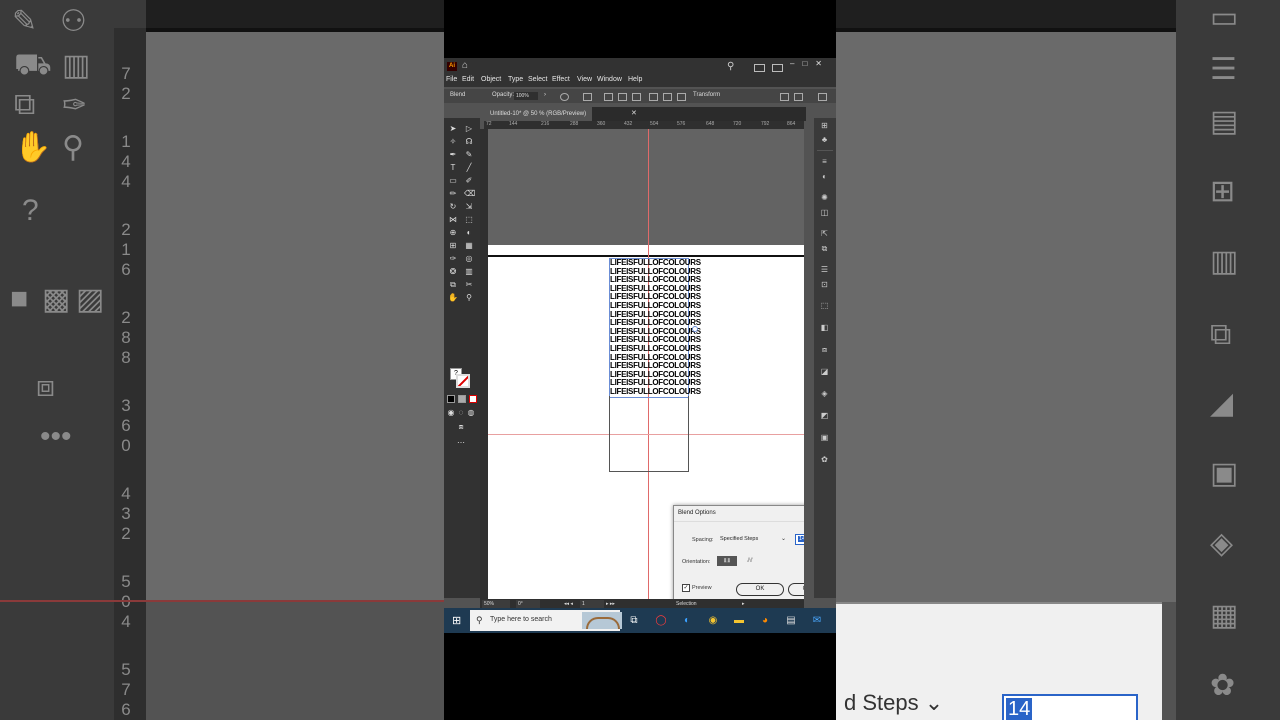  What do you see at coordinates (783, 539) in the screenshot?
I see `chevron-down-icon: ⌄` at bounding box center [783, 539].